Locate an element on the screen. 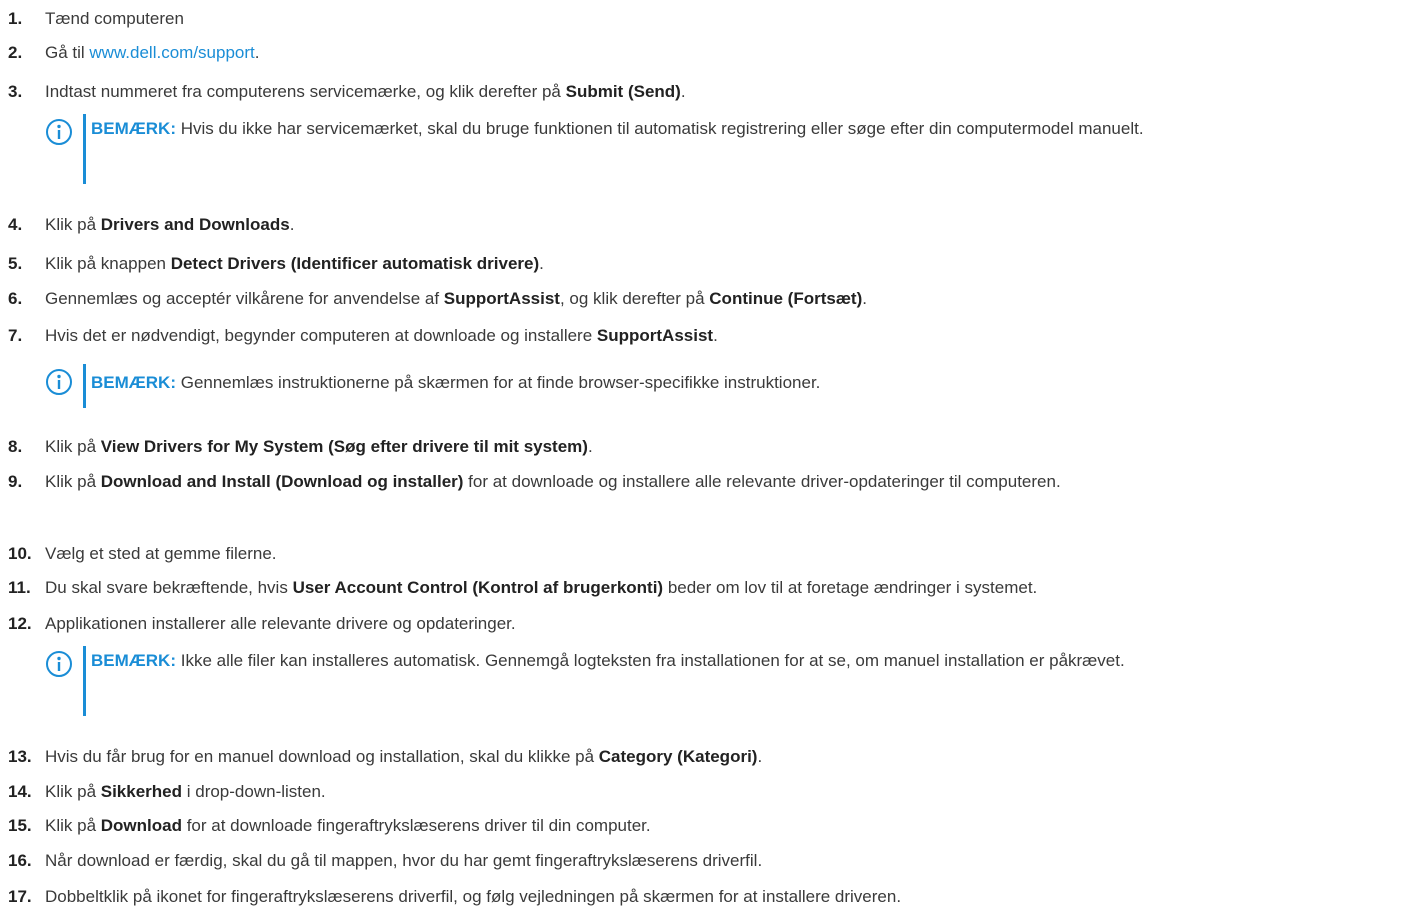 This screenshot has height=915, width=1407. step-number: 10. is located at coordinates (20, 553).